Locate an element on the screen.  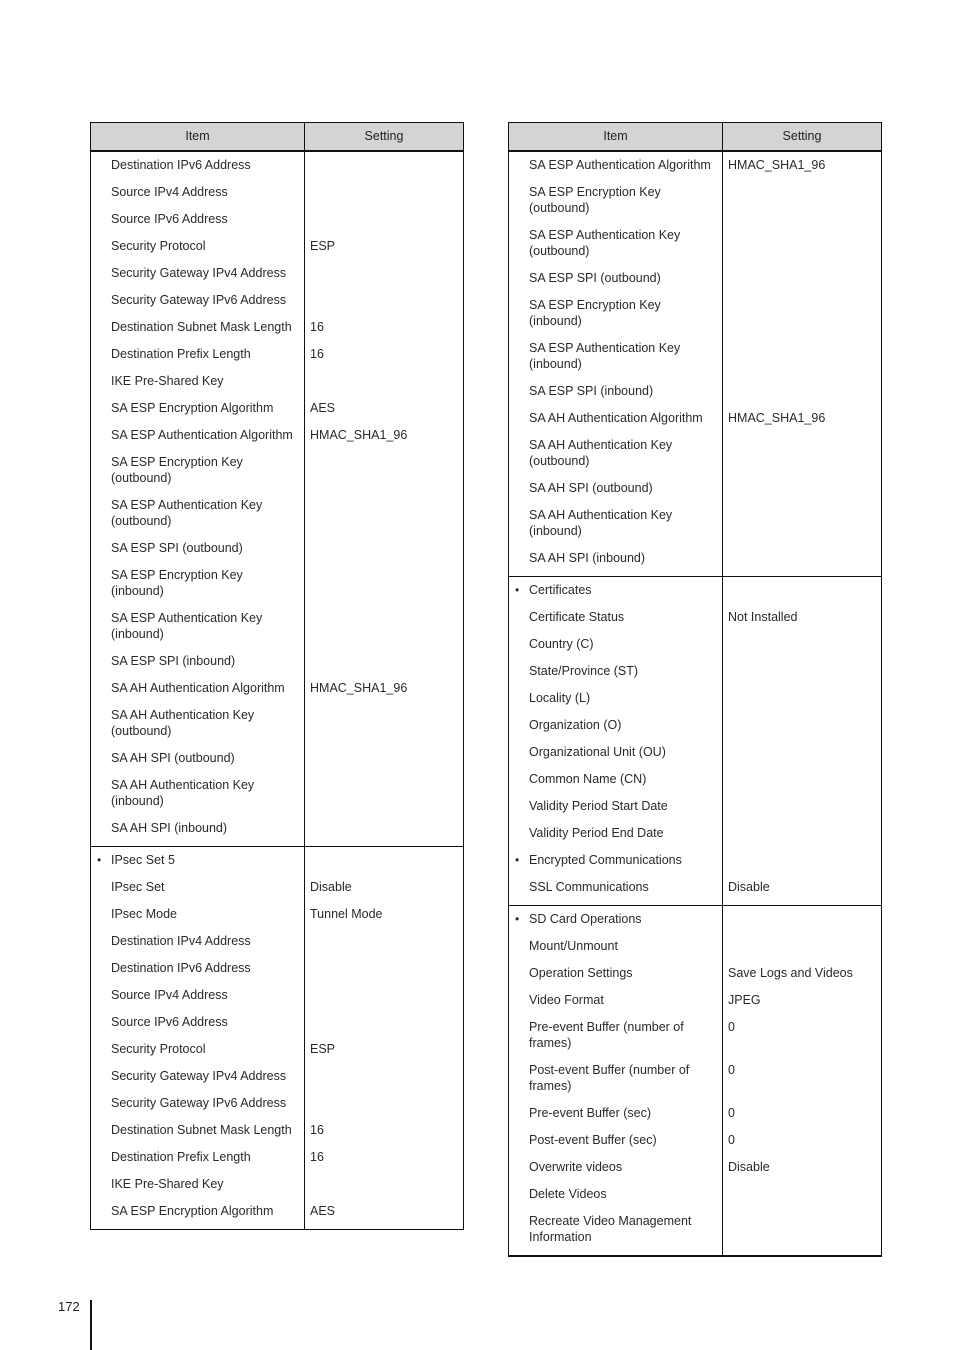
item-cell: Security Gateway IPv6 Address is located at coordinates (199, 300).